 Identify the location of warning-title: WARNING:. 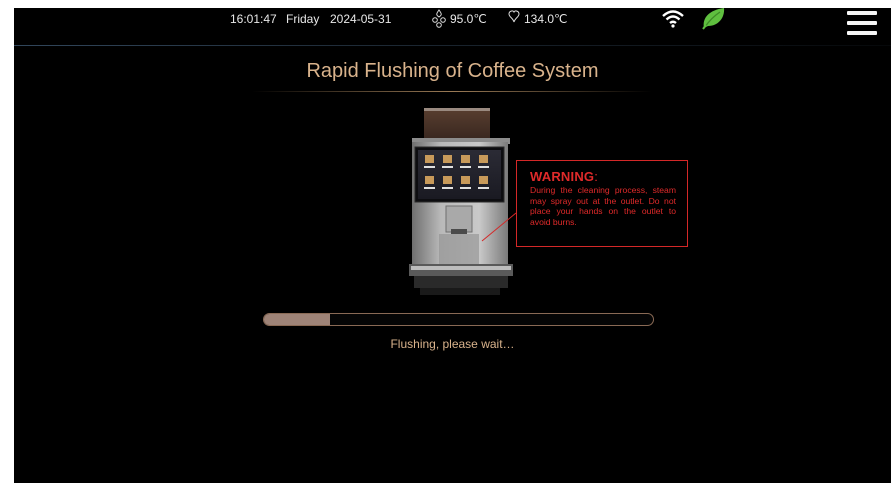
(564, 176).